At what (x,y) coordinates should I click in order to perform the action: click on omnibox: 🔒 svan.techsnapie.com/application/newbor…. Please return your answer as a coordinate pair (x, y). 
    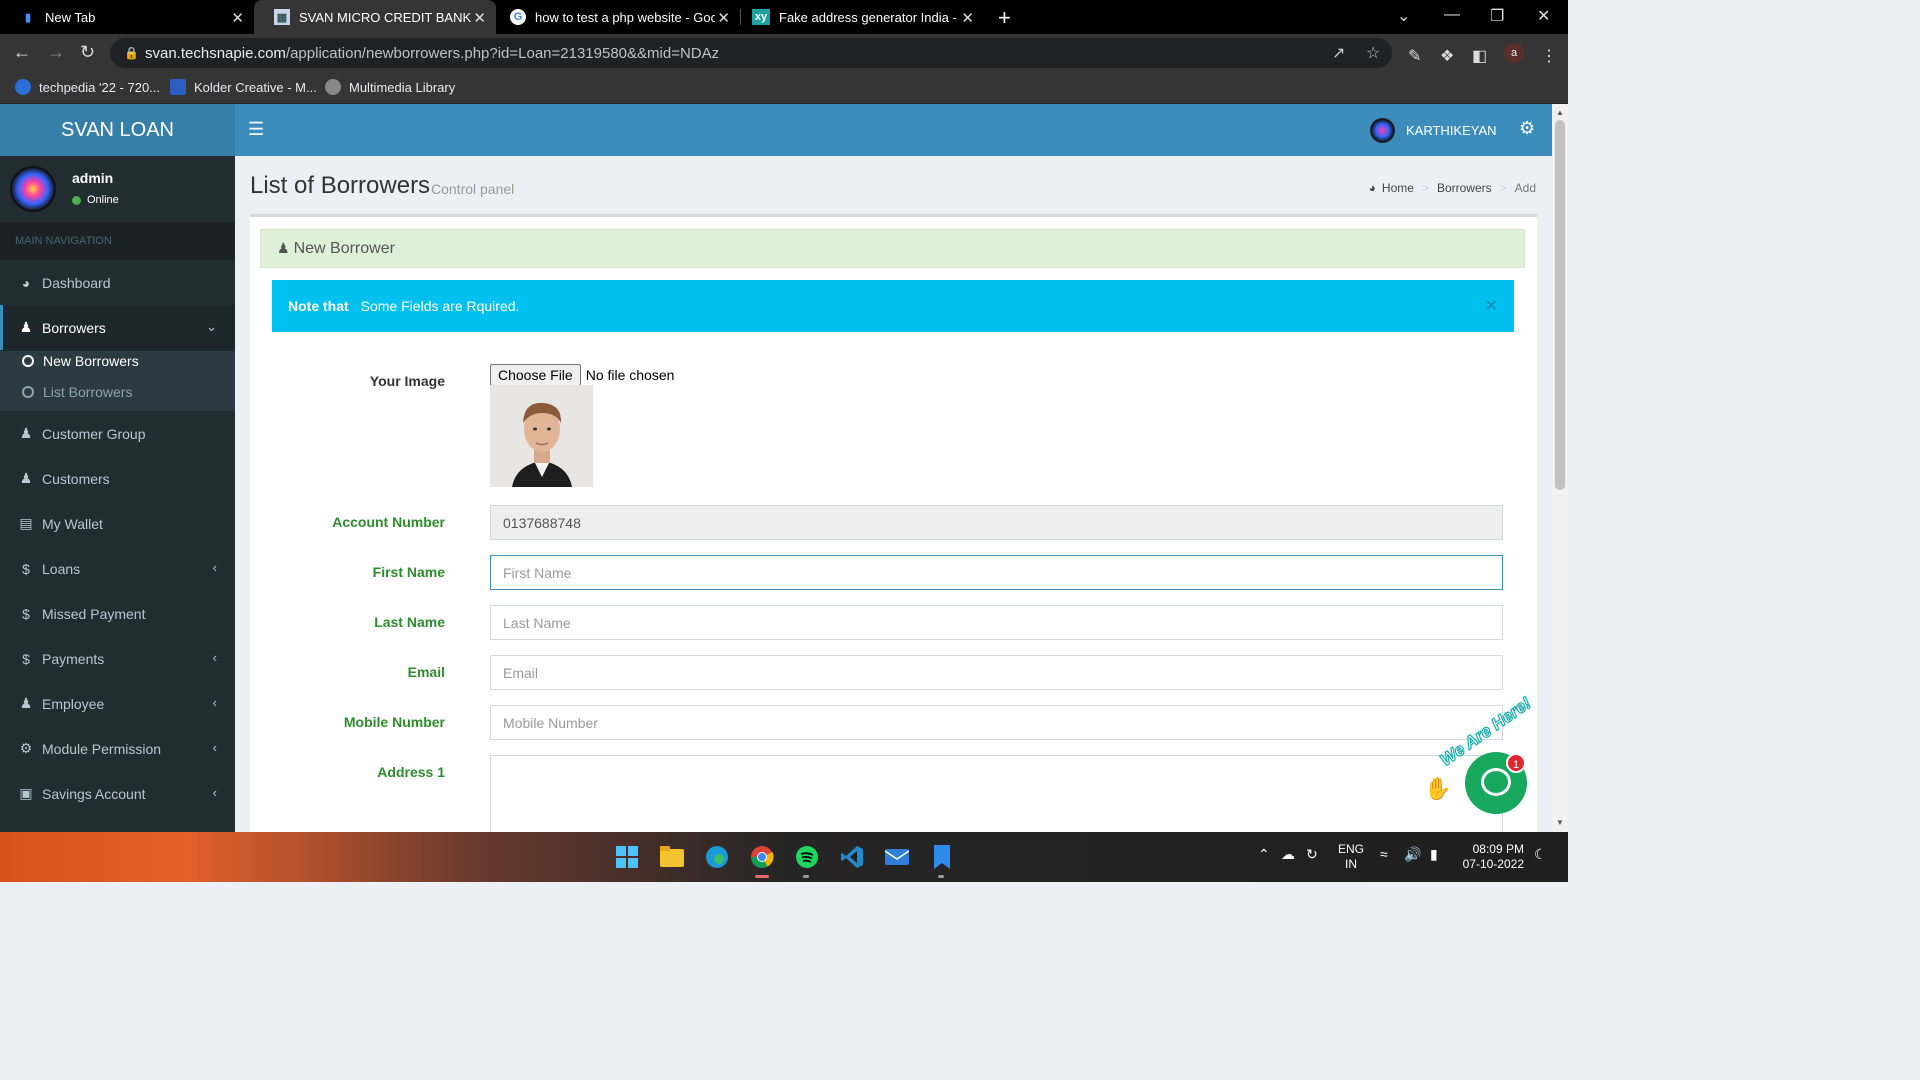
    Looking at the image, I should click on (751, 53).